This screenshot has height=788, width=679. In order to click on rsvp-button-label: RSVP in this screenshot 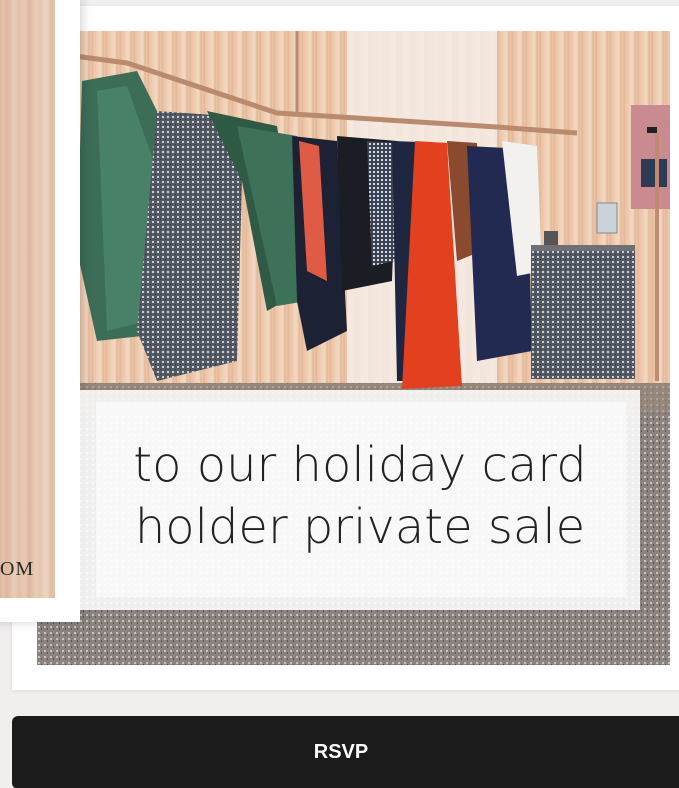, I will do `click(341, 752)`.